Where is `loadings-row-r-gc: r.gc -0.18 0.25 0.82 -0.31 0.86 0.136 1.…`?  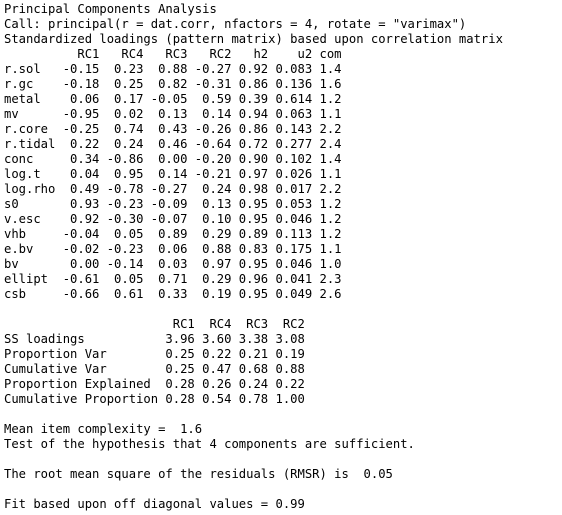
loadings-row-r-gc: r.gc -0.18 0.25 0.82 -0.31 0.86 0.136 1.… is located at coordinates (173, 84).